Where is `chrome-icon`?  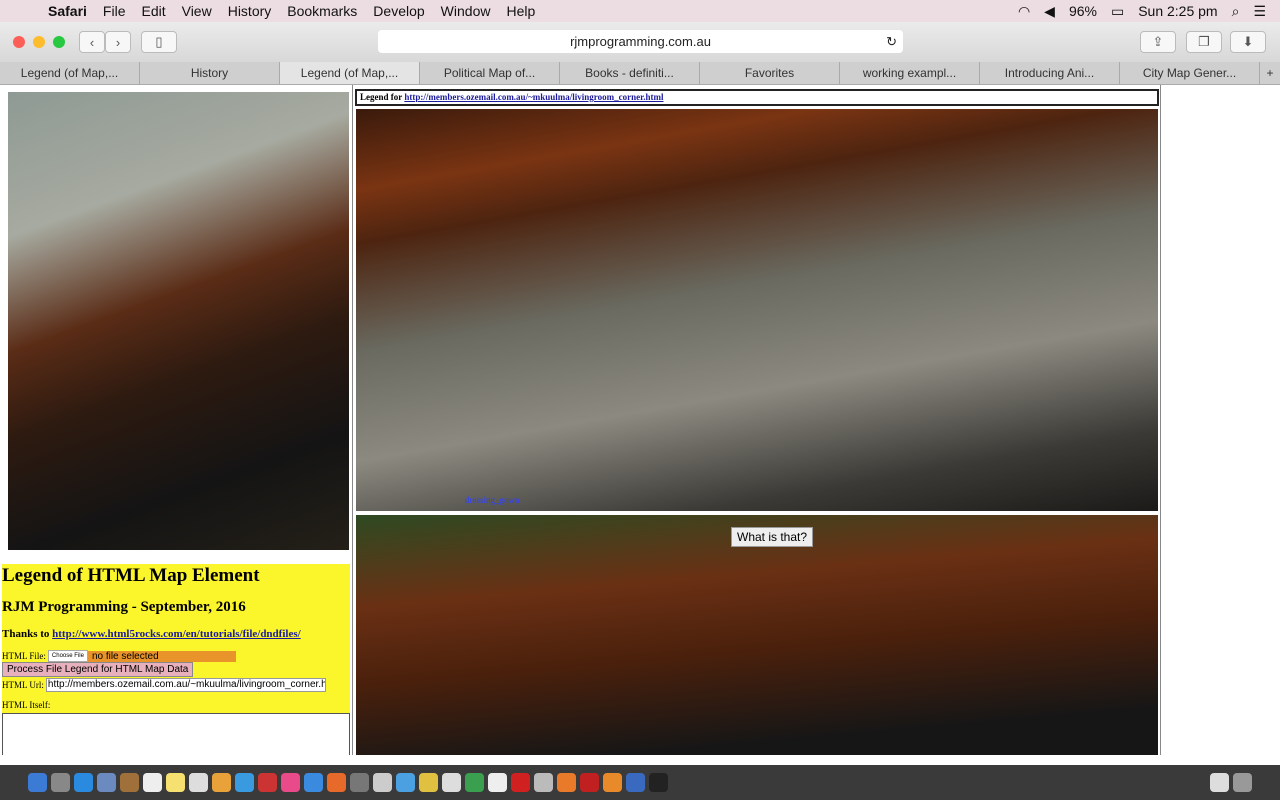 chrome-icon is located at coordinates (474, 782).